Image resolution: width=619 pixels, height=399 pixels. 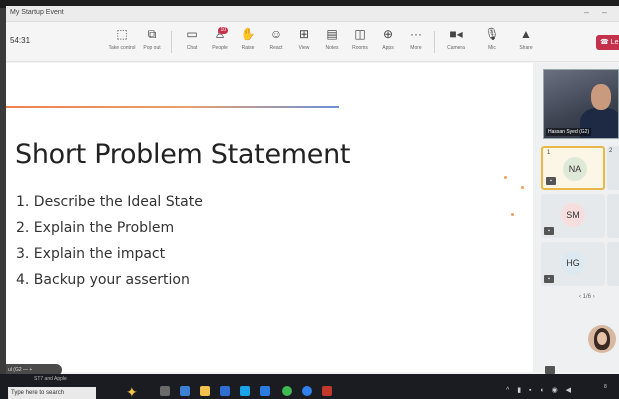 What do you see at coordinates (434, 42) in the screenshot?
I see `toolbar-divider` at bounding box center [434, 42].